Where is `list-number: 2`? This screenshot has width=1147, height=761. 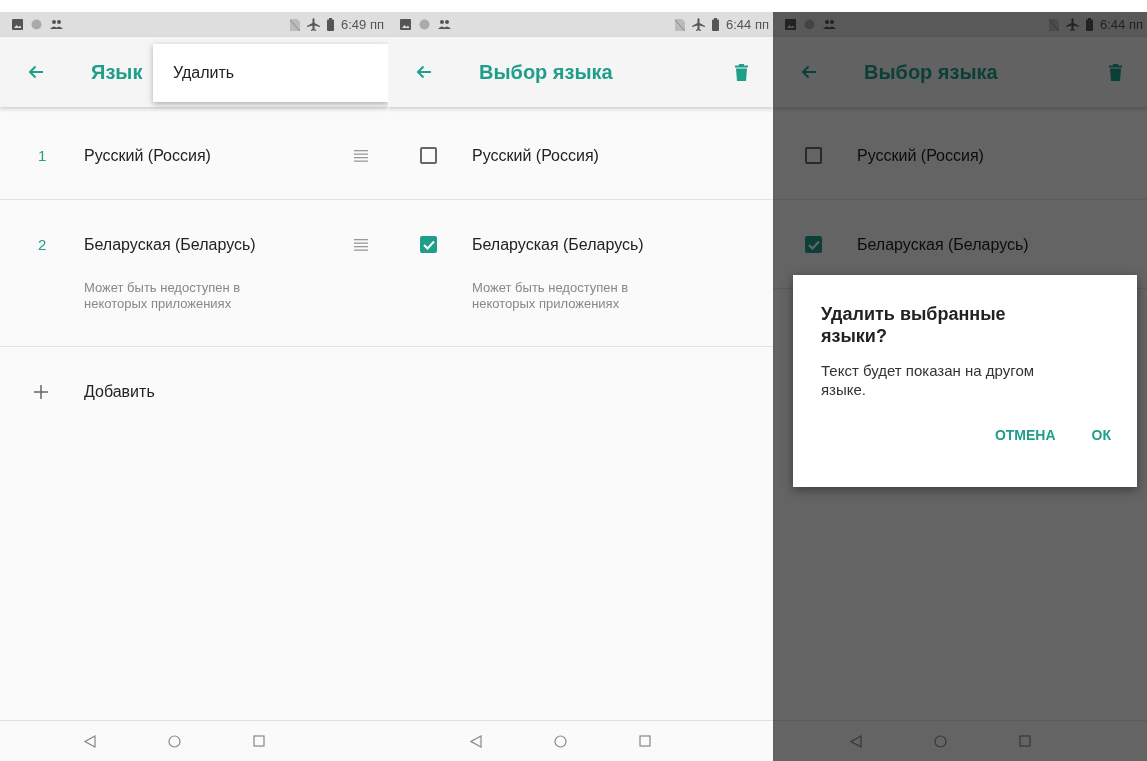 list-number: 2 is located at coordinates (42, 244).